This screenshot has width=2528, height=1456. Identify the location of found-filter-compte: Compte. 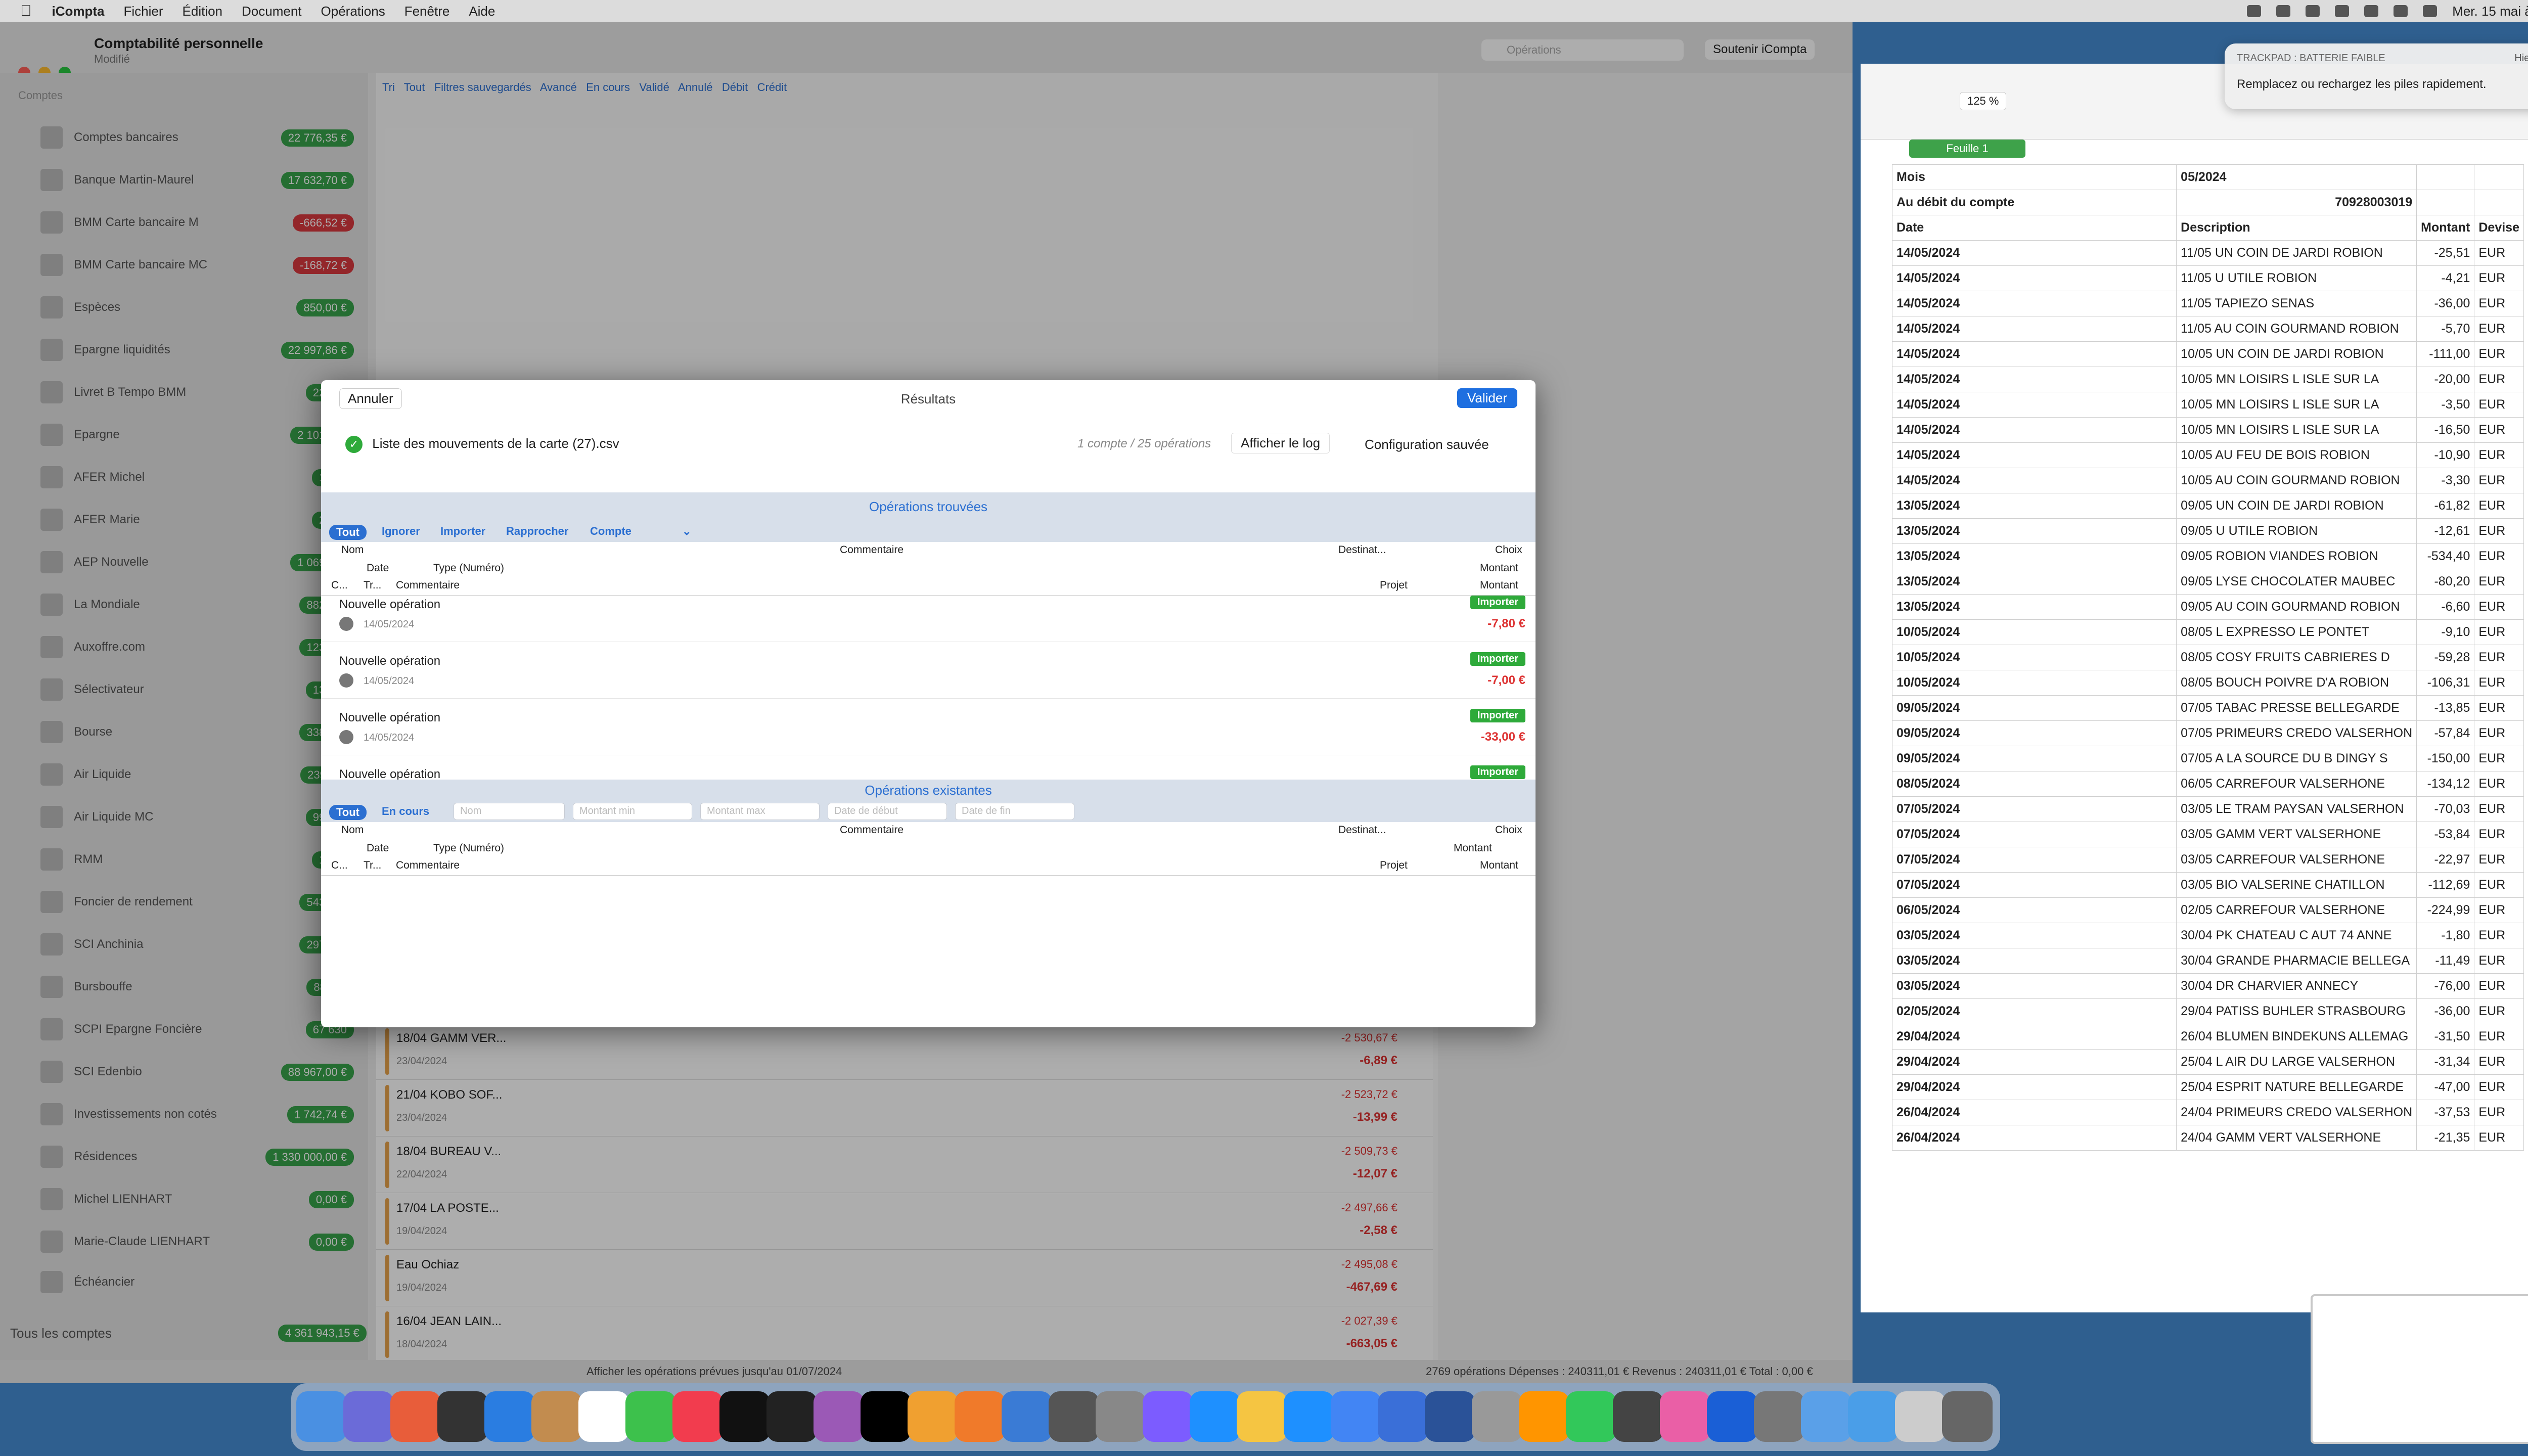
(611, 531).